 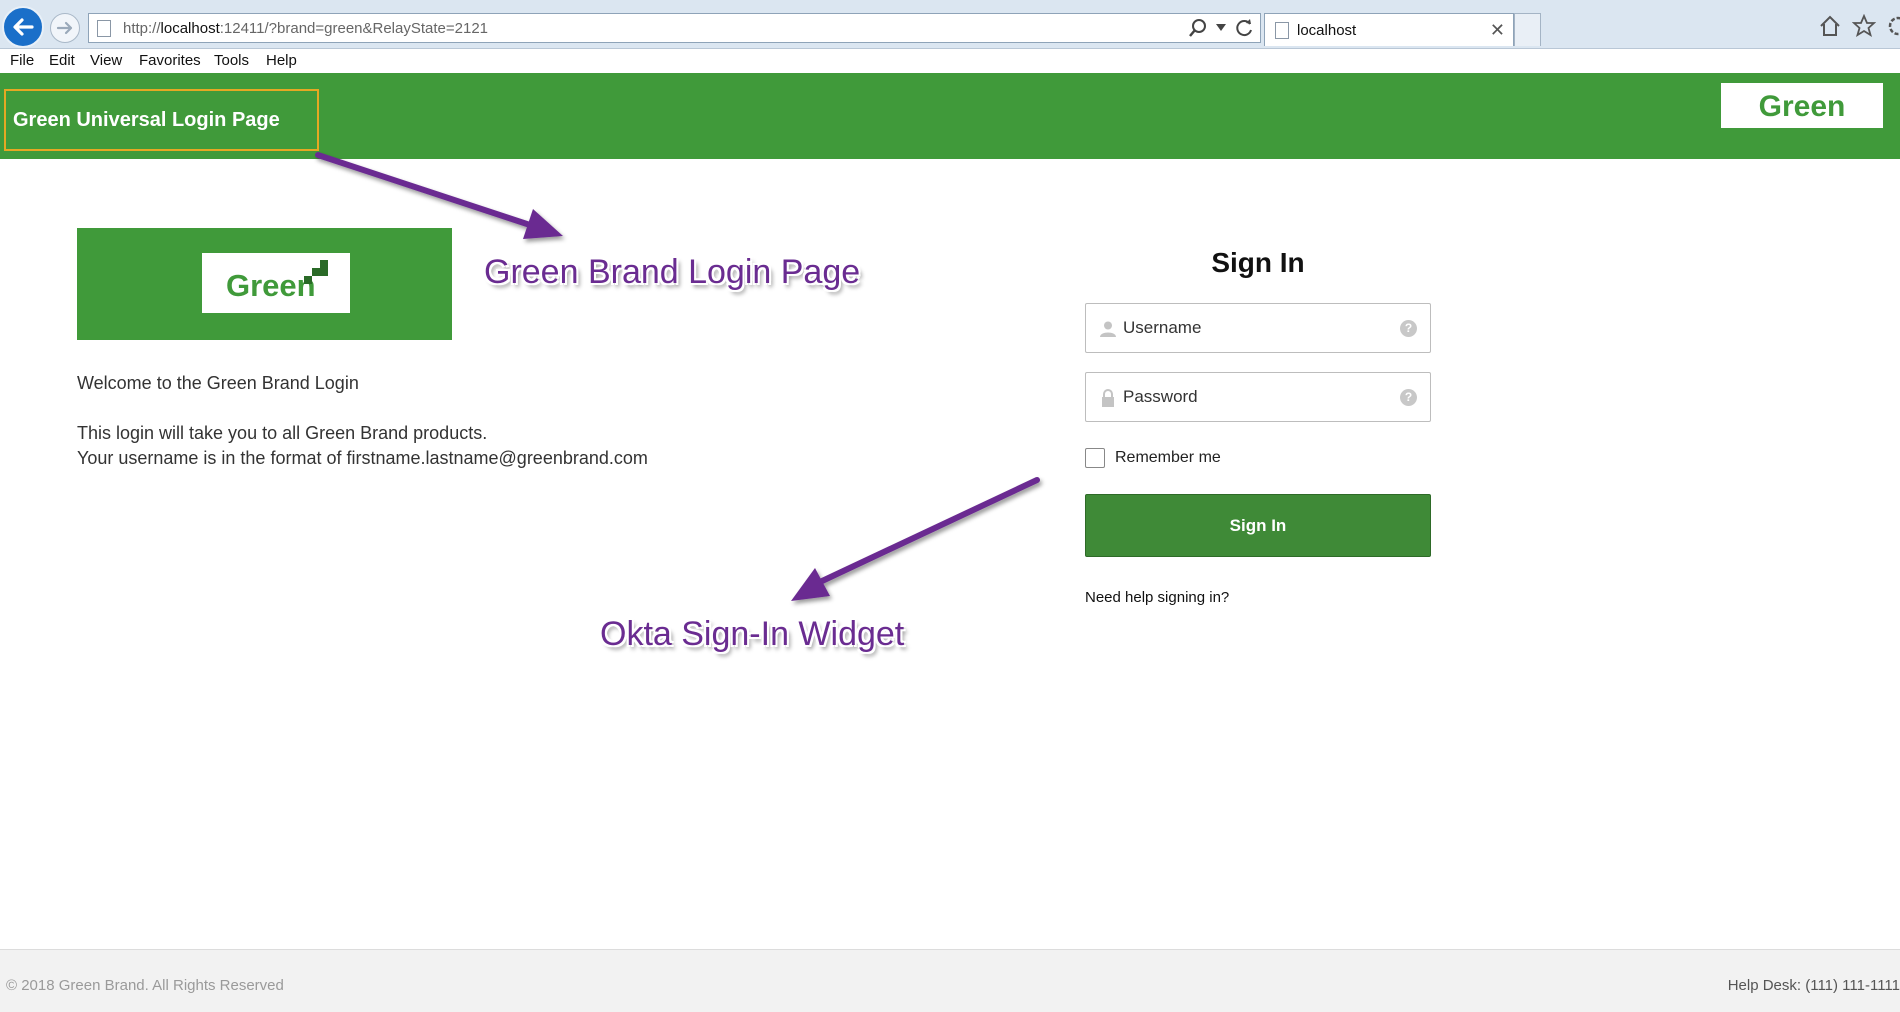 I want to click on brand-annotation-arrow, so click(x=439, y=195).